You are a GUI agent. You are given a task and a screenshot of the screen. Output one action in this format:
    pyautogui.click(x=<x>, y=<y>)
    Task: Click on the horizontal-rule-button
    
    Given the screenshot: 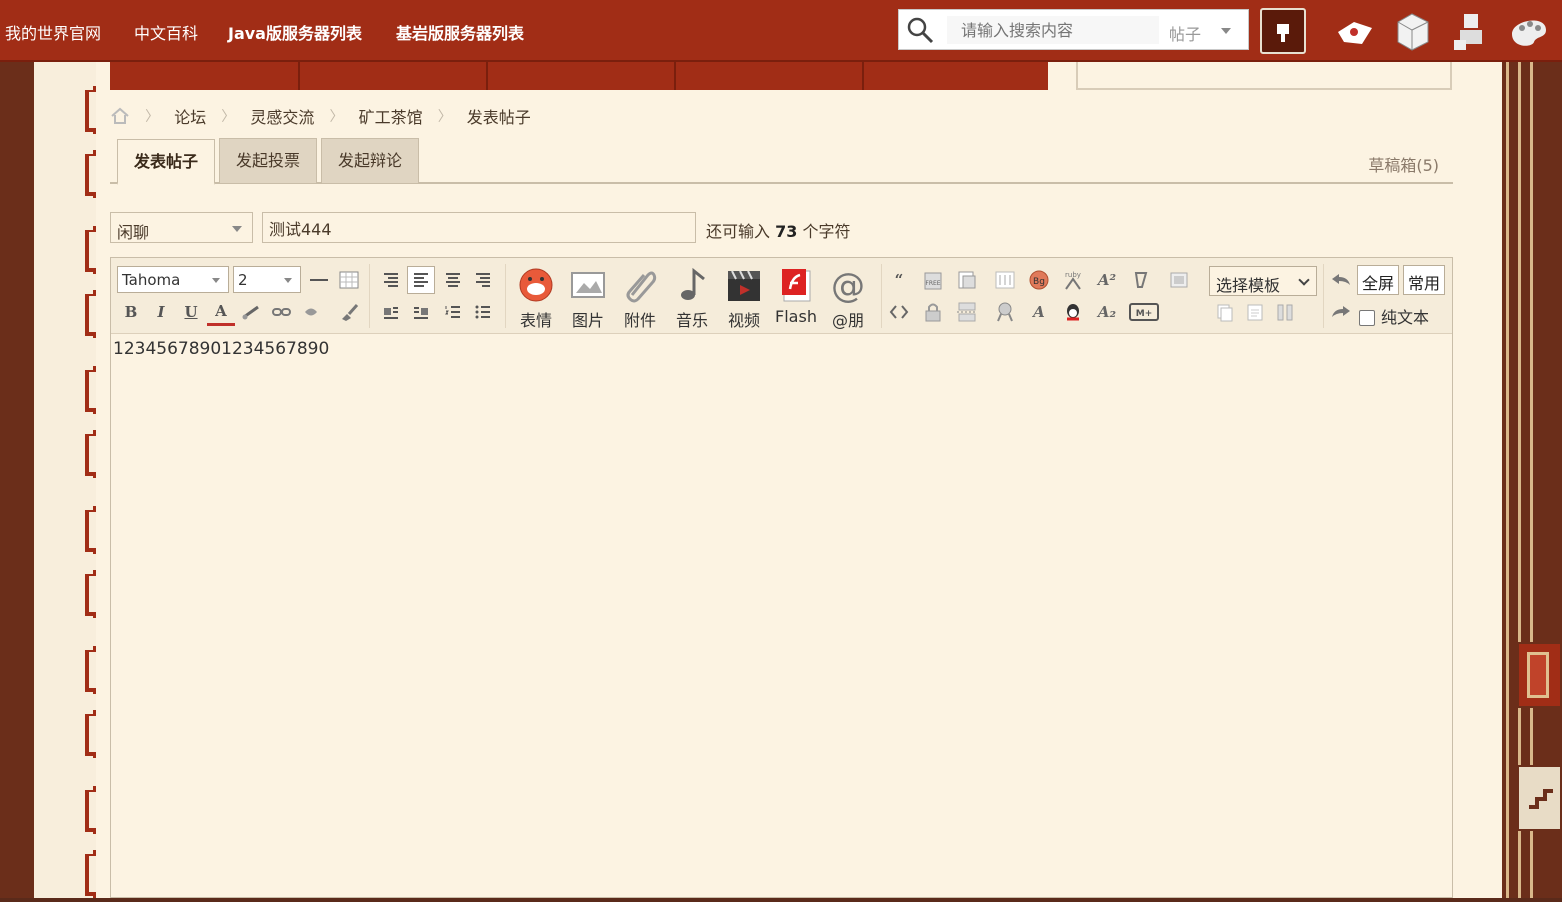 What is the action you would take?
    pyautogui.click(x=319, y=280)
    